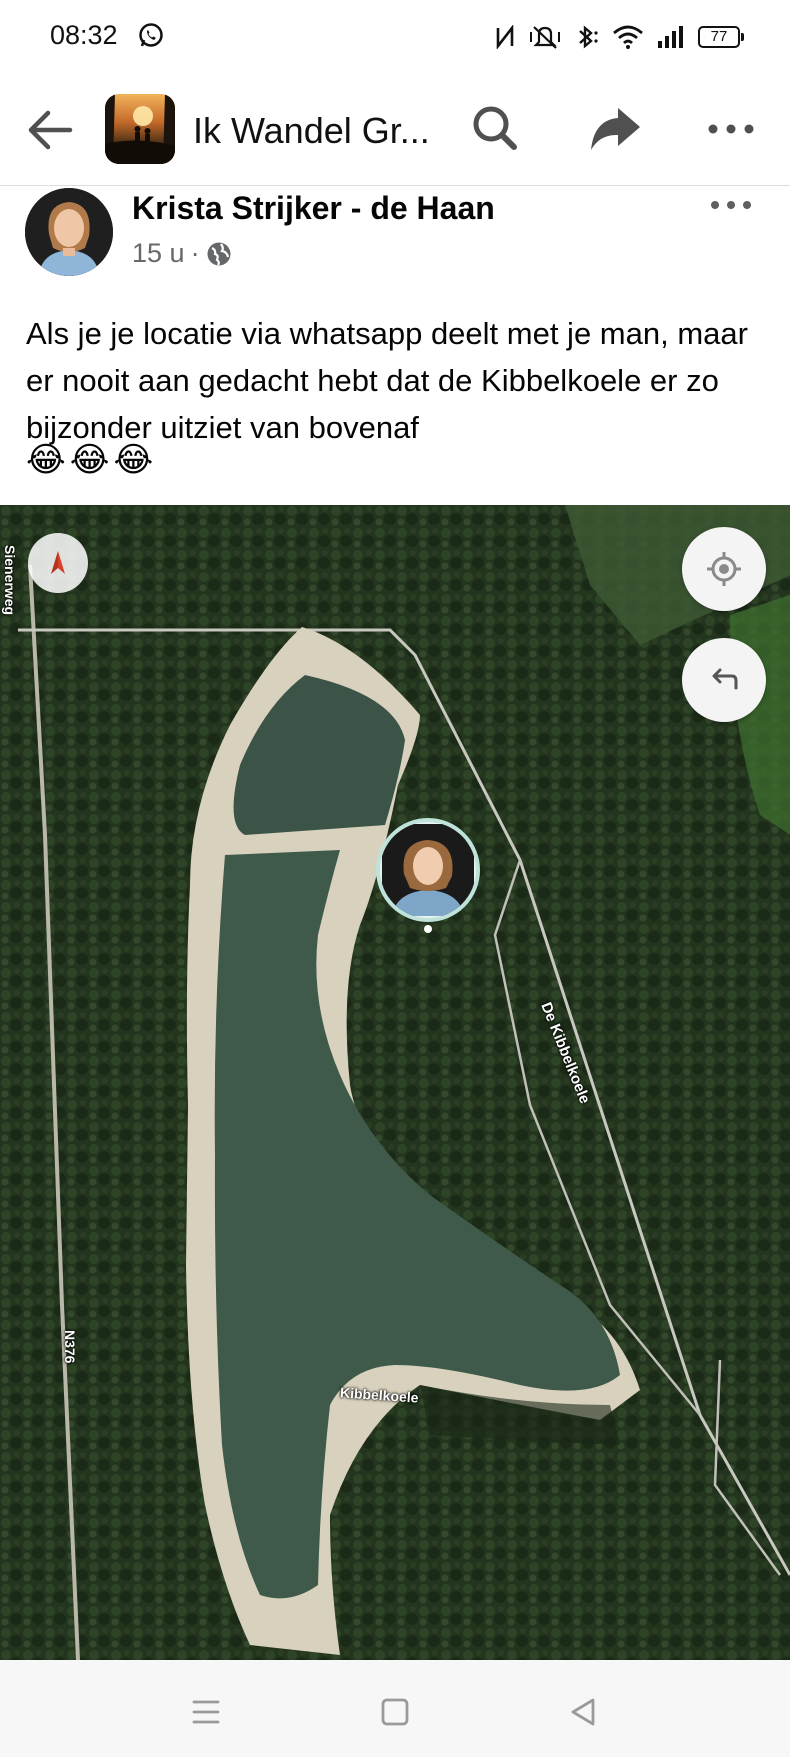 The image size is (790, 1757). I want to click on location-dot, so click(428, 929).